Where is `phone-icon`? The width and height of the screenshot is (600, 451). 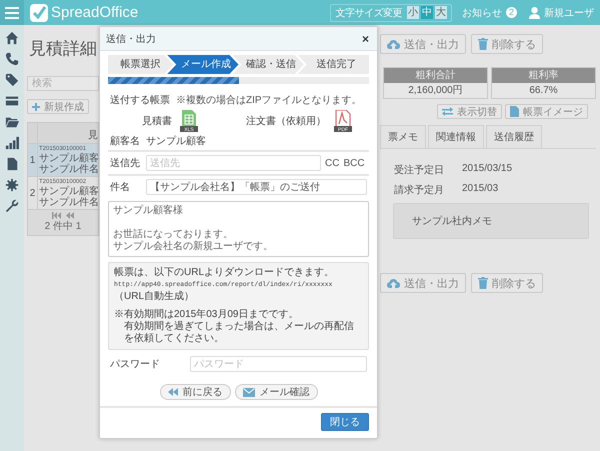 phone-icon is located at coordinates (12, 59).